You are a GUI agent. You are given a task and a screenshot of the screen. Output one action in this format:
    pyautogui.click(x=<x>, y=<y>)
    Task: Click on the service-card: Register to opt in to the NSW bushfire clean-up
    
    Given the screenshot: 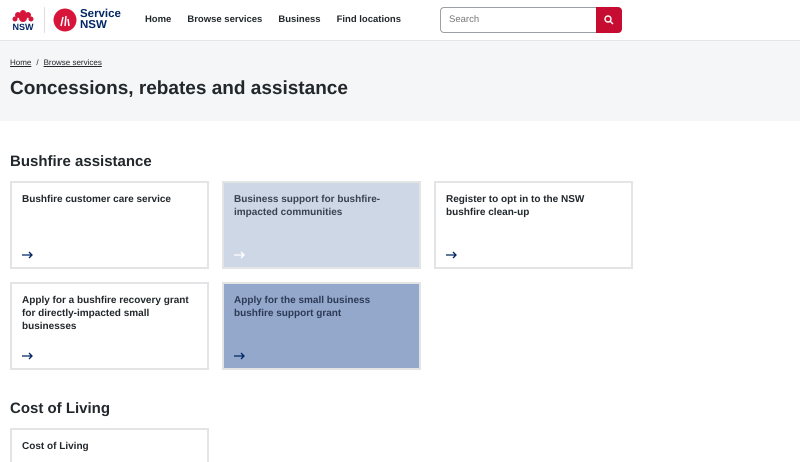 What is the action you would take?
    pyautogui.click(x=533, y=225)
    